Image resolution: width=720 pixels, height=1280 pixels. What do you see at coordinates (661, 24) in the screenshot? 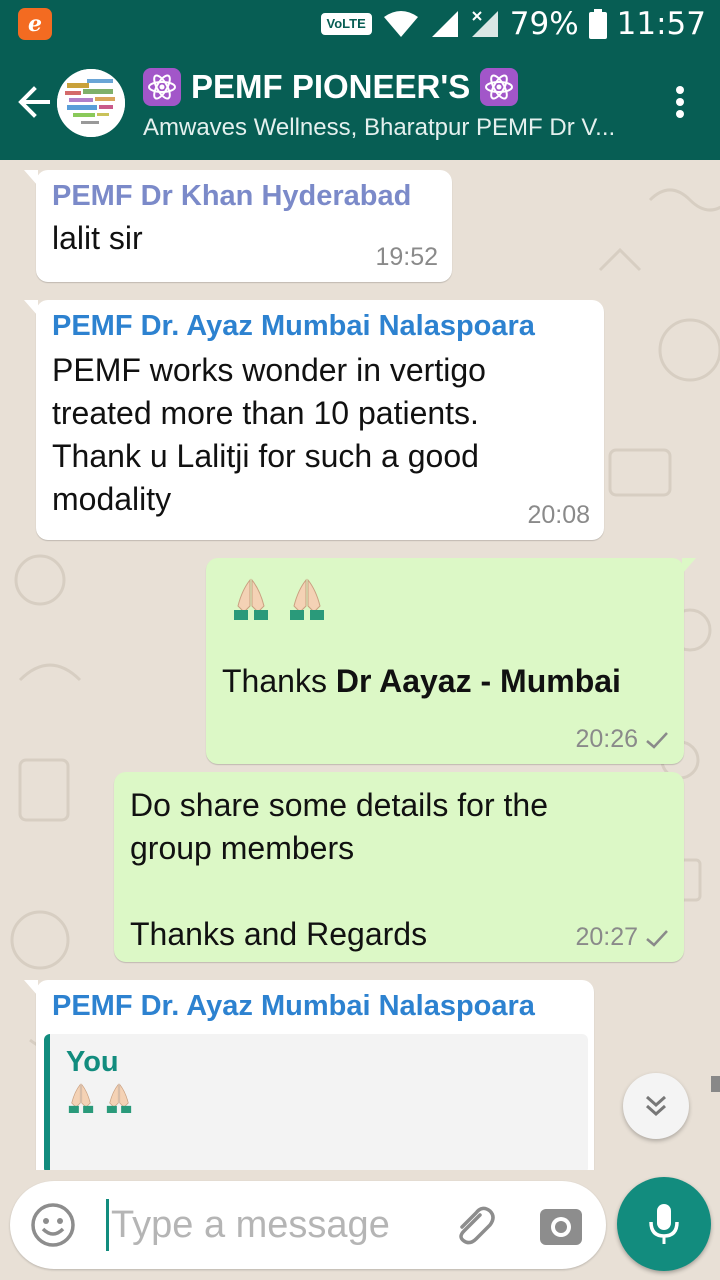
I see `clock: 11:57` at bounding box center [661, 24].